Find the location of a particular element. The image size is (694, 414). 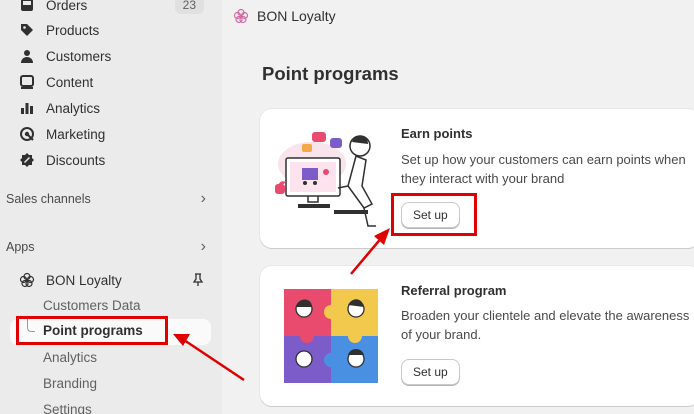

annotation-arrow-point-programs is located at coordinates (209, 358).